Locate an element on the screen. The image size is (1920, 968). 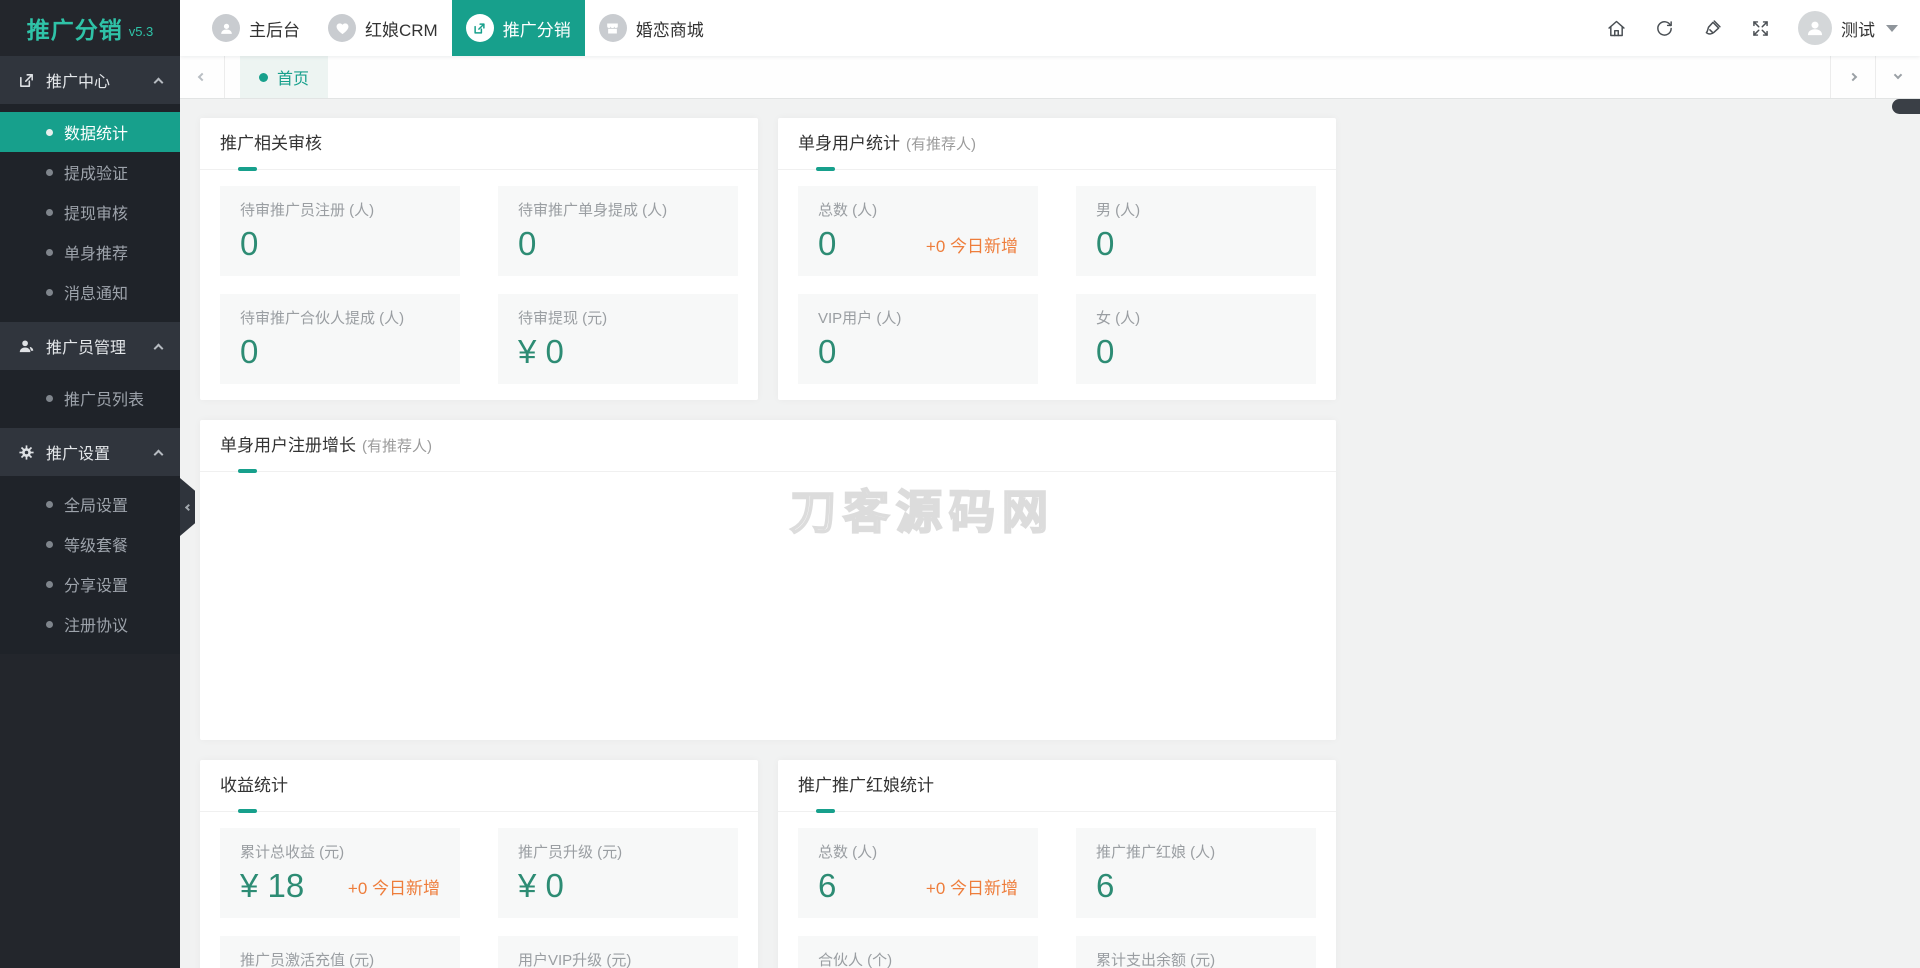
topnav-tab-main-admin: 主后台 is located at coordinates (256, 28).